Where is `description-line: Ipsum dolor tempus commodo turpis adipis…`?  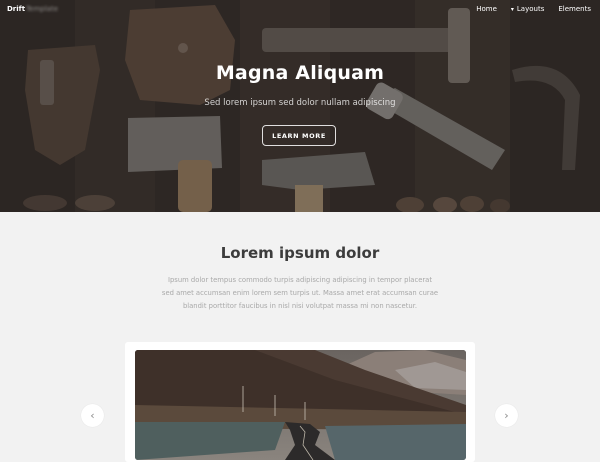 description-line: Ipsum dolor tempus commodo turpis adipis… is located at coordinates (300, 280).